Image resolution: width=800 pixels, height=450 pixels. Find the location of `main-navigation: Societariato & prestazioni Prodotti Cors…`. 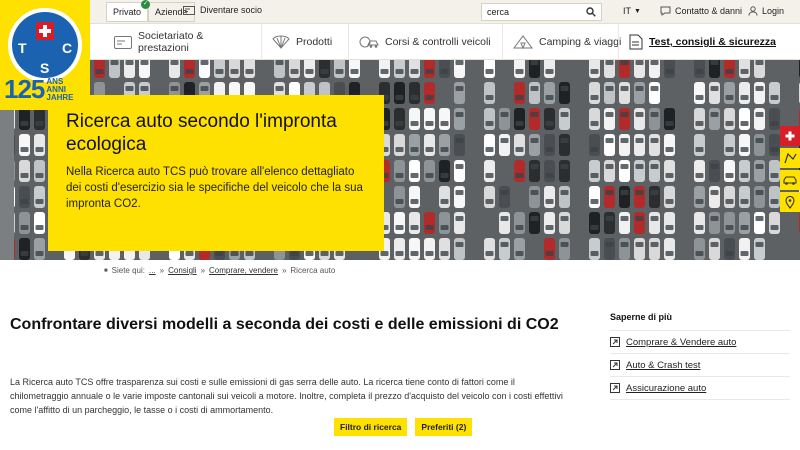

main-navigation: Societariato & prestazioni Prodotti Cors… is located at coordinates (445, 42).